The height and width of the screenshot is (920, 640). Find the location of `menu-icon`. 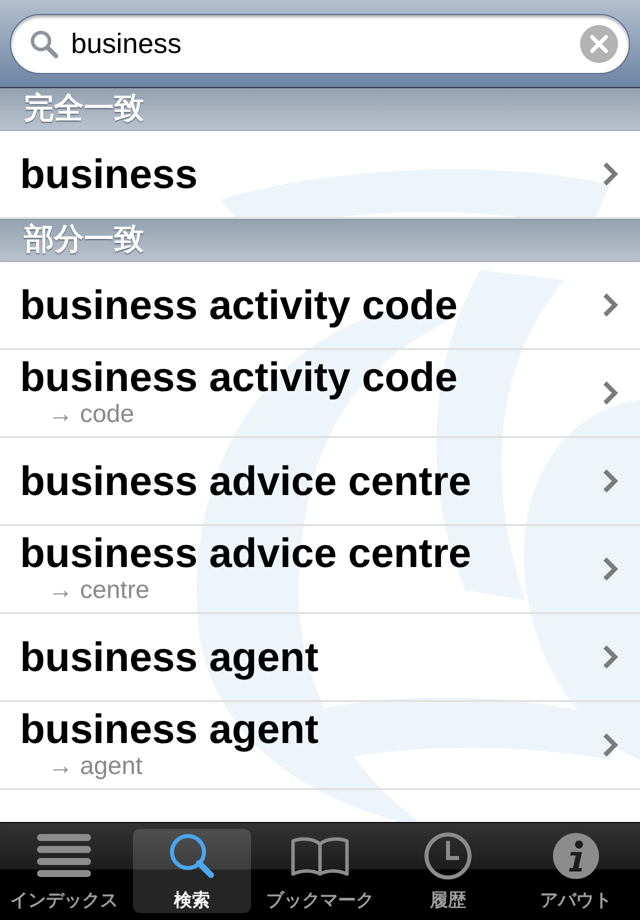

menu-icon is located at coordinates (64, 856).